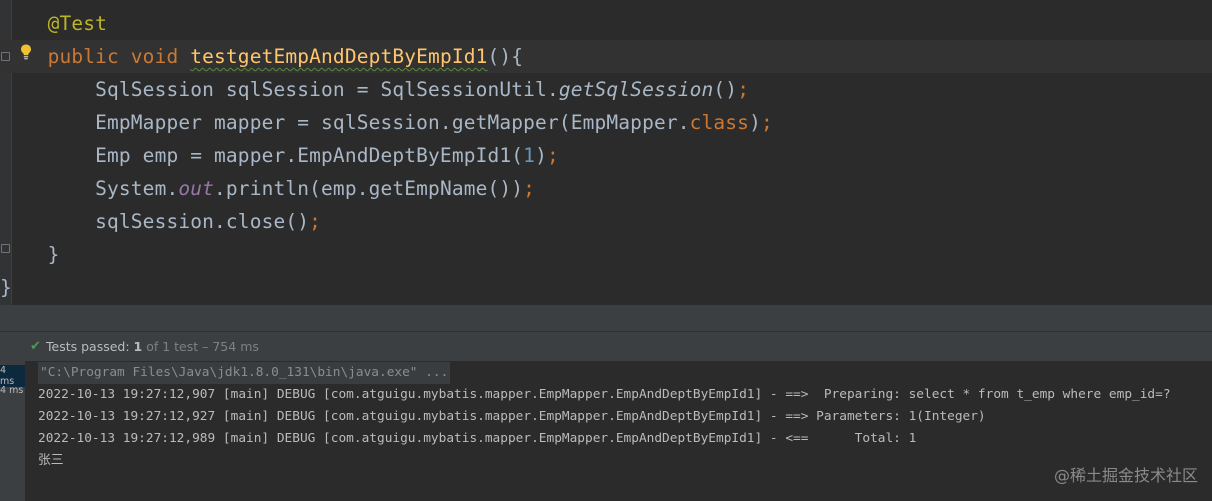  What do you see at coordinates (26, 52) in the screenshot?
I see `lightbulb-icon` at bounding box center [26, 52].